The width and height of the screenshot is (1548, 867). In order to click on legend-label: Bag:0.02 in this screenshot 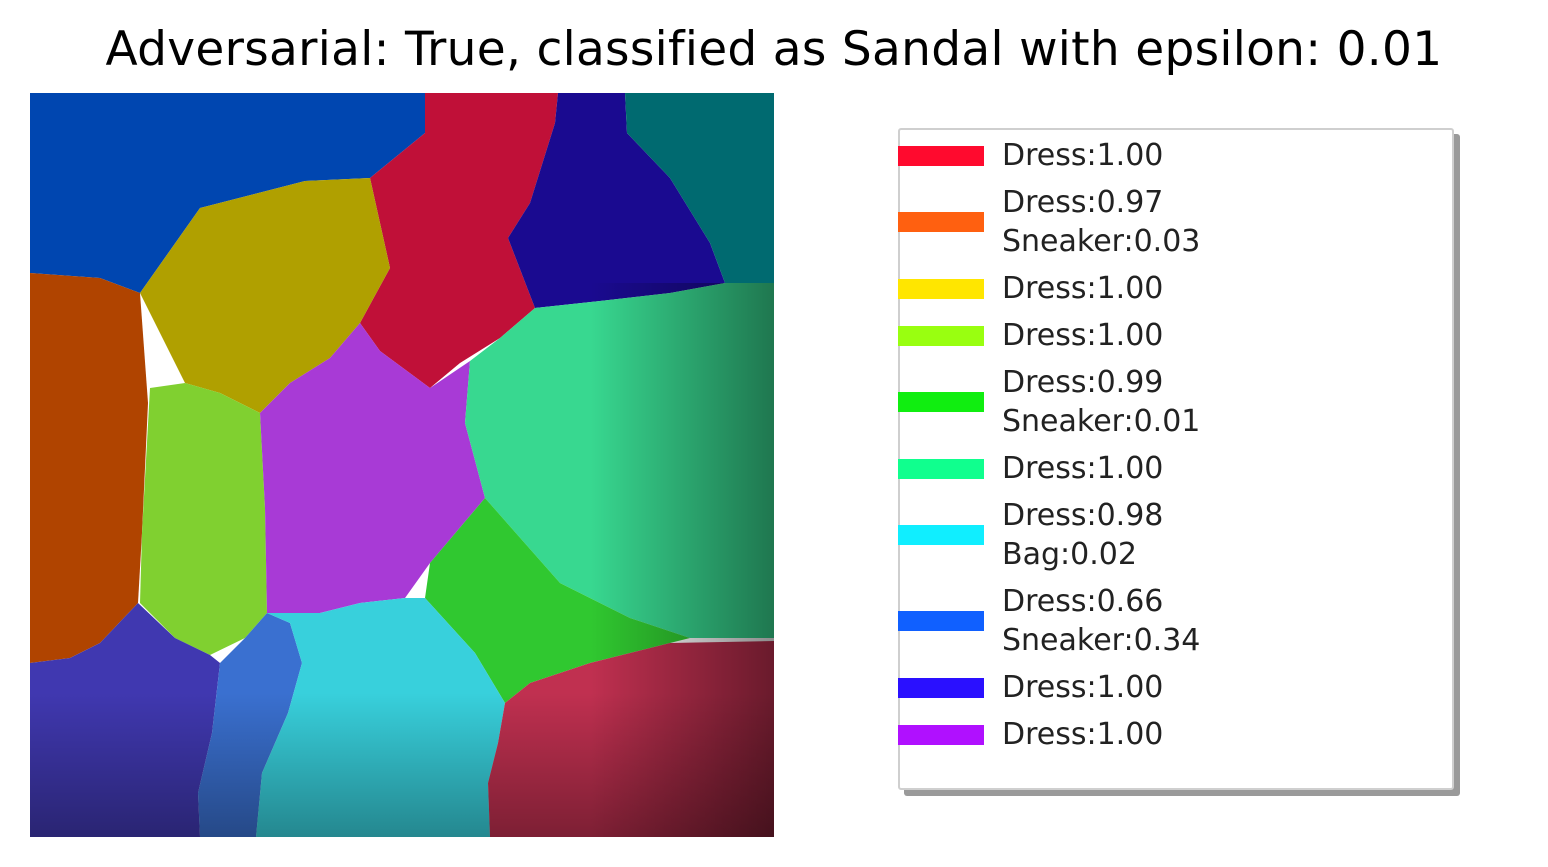, I will do `click(1069, 554)`.